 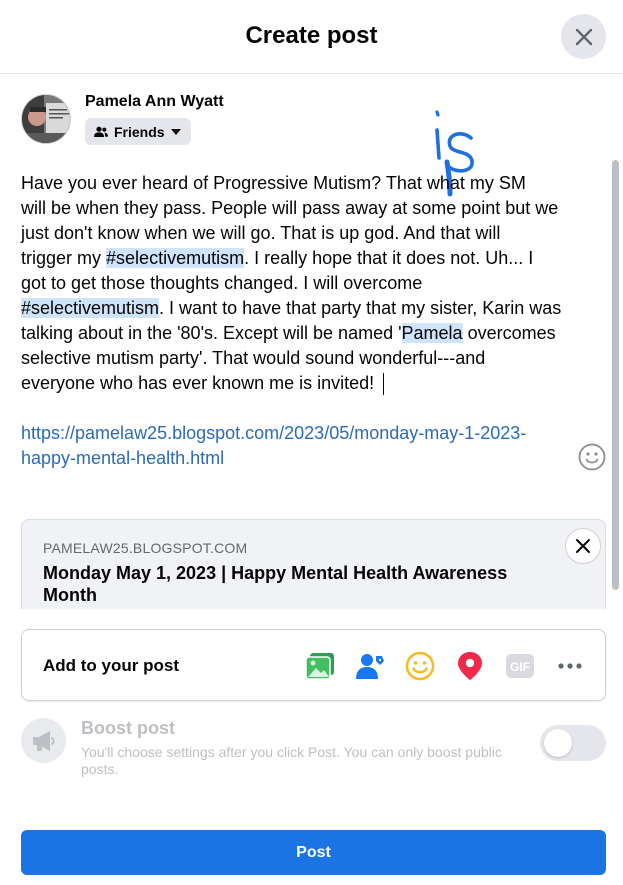 I want to click on dialog-title: Create post, so click(x=311, y=35).